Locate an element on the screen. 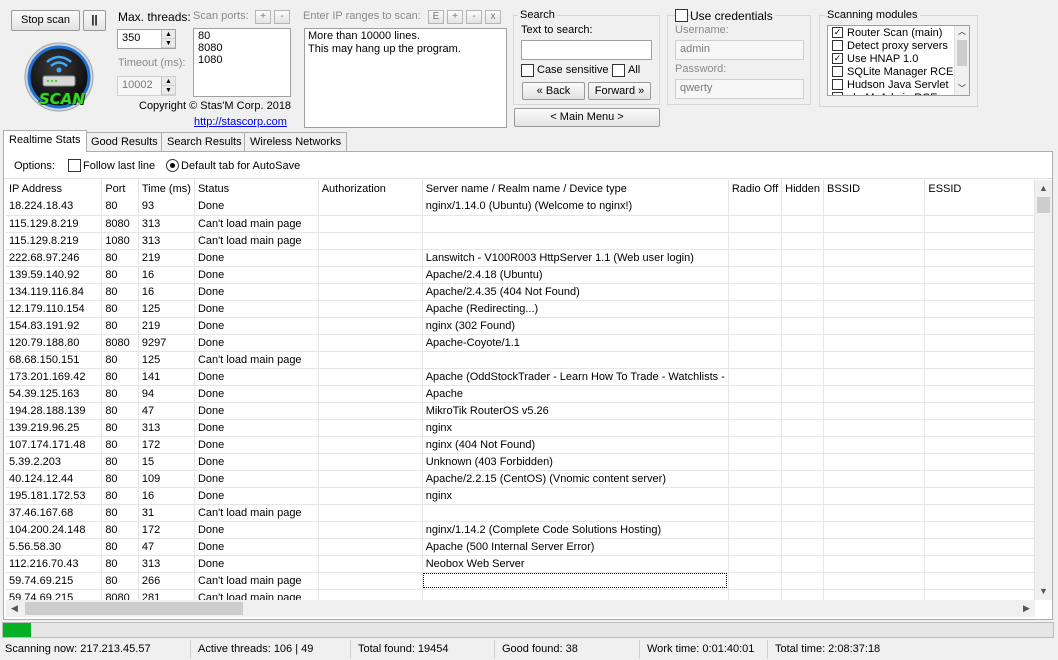 The image size is (1058, 660). default-tab-radio is located at coordinates (172, 165).